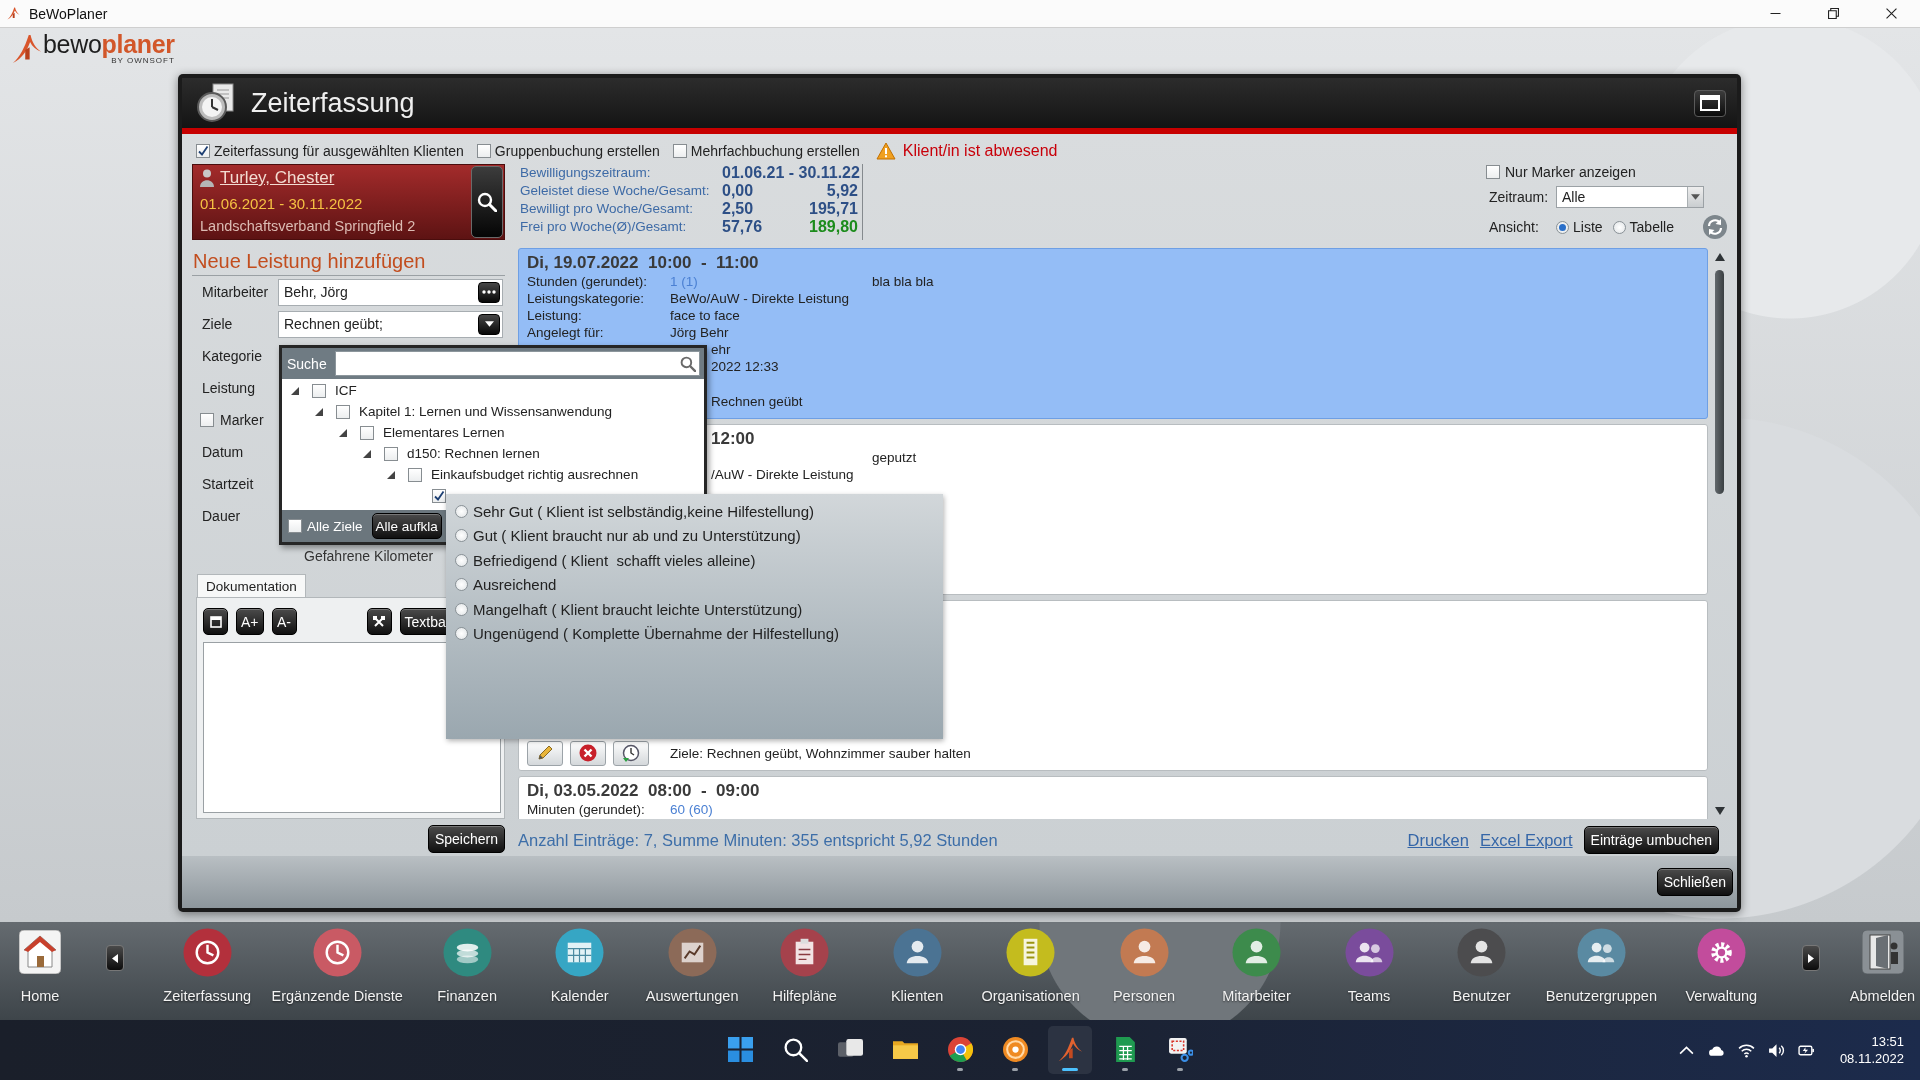 This screenshot has width=1920, height=1080. I want to click on dock-button: Benutzer, so click(1481, 966).